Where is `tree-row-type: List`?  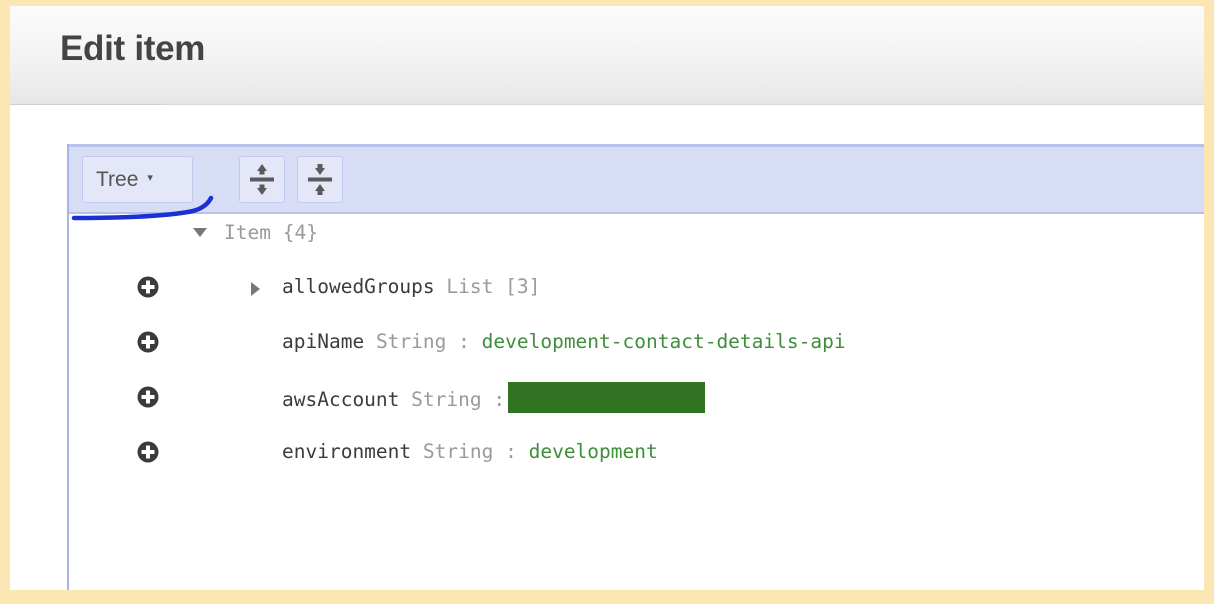 tree-row-type: List is located at coordinates (470, 286).